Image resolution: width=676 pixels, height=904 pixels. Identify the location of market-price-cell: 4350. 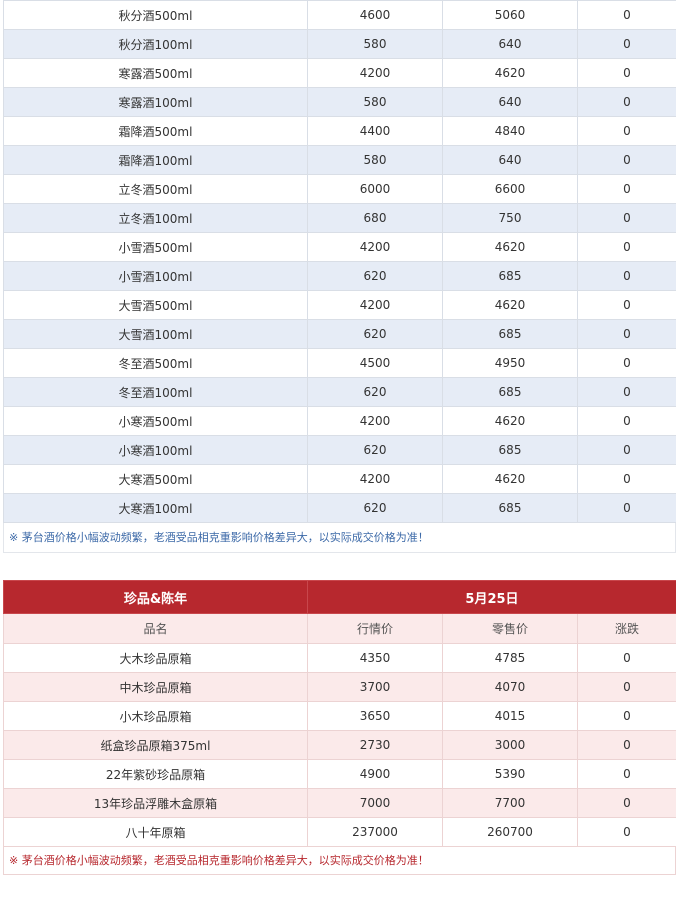
(375, 658).